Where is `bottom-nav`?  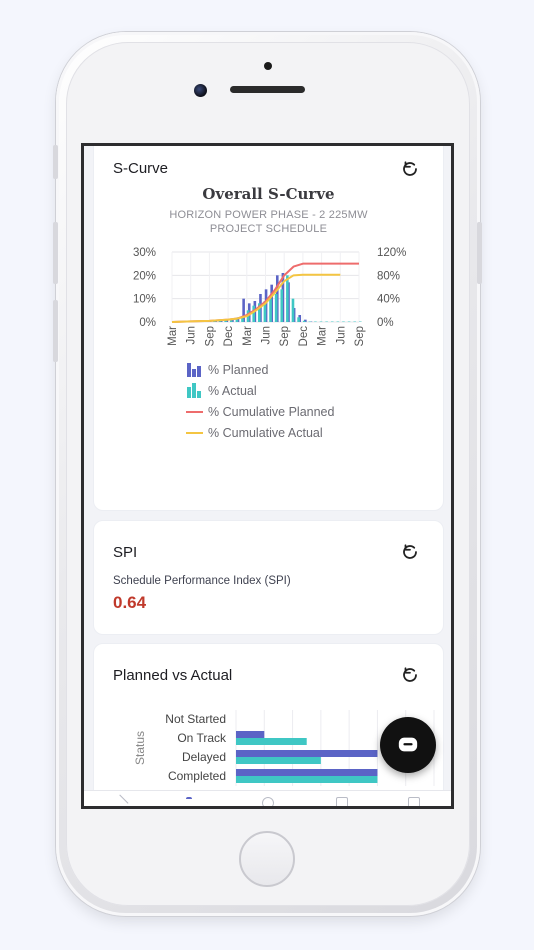 bottom-nav is located at coordinates (267, 798).